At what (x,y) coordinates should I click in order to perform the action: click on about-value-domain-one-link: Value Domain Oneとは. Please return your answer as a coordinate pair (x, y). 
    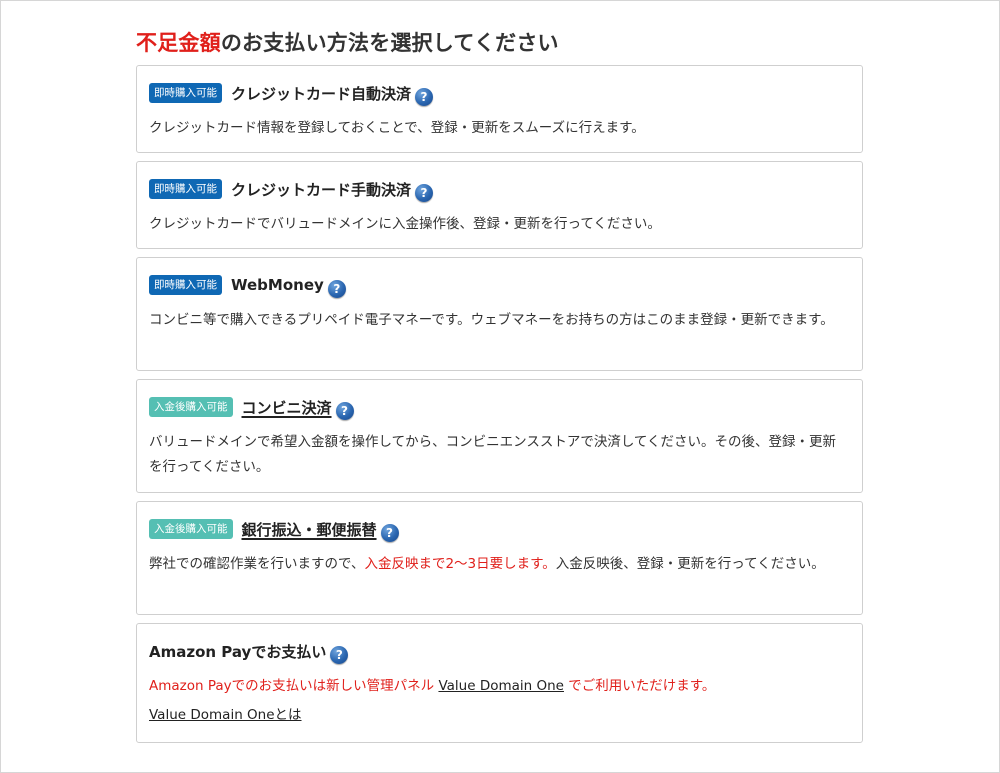
    Looking at the image, I should click on (225, 715).